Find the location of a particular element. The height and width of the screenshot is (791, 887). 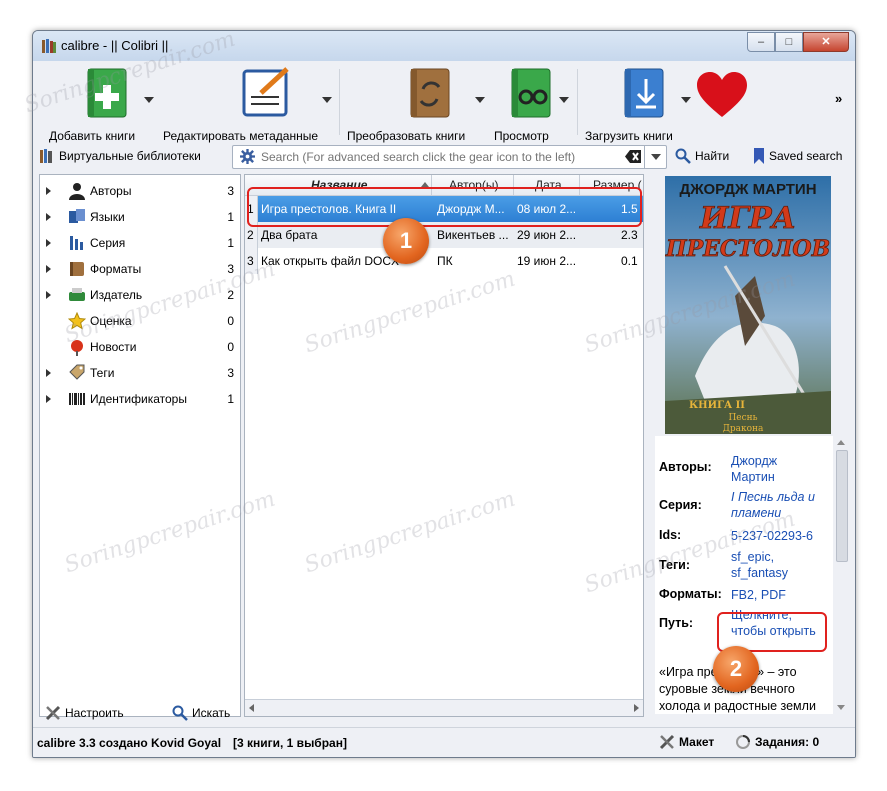

book-author: ПК is located at coordinates (445, 261).